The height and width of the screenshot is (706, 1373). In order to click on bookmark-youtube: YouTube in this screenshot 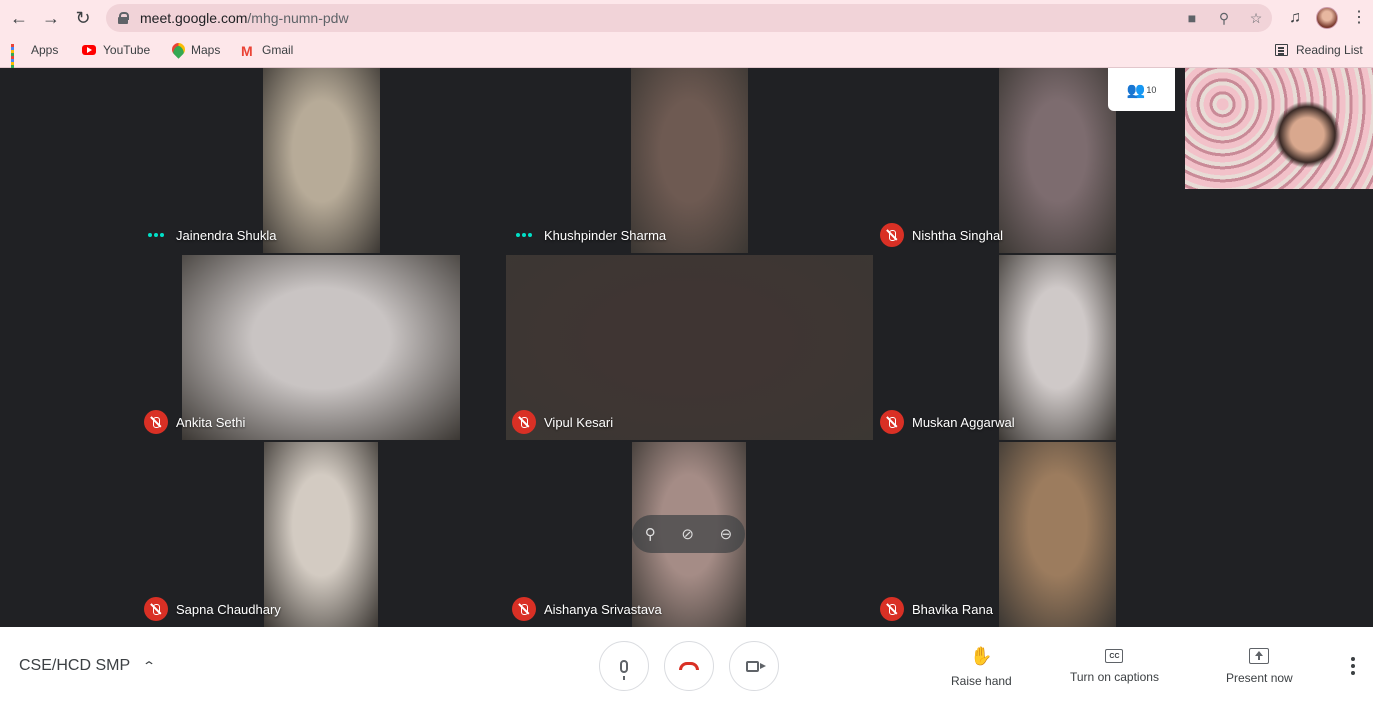, I will do `click(116, 50)`.